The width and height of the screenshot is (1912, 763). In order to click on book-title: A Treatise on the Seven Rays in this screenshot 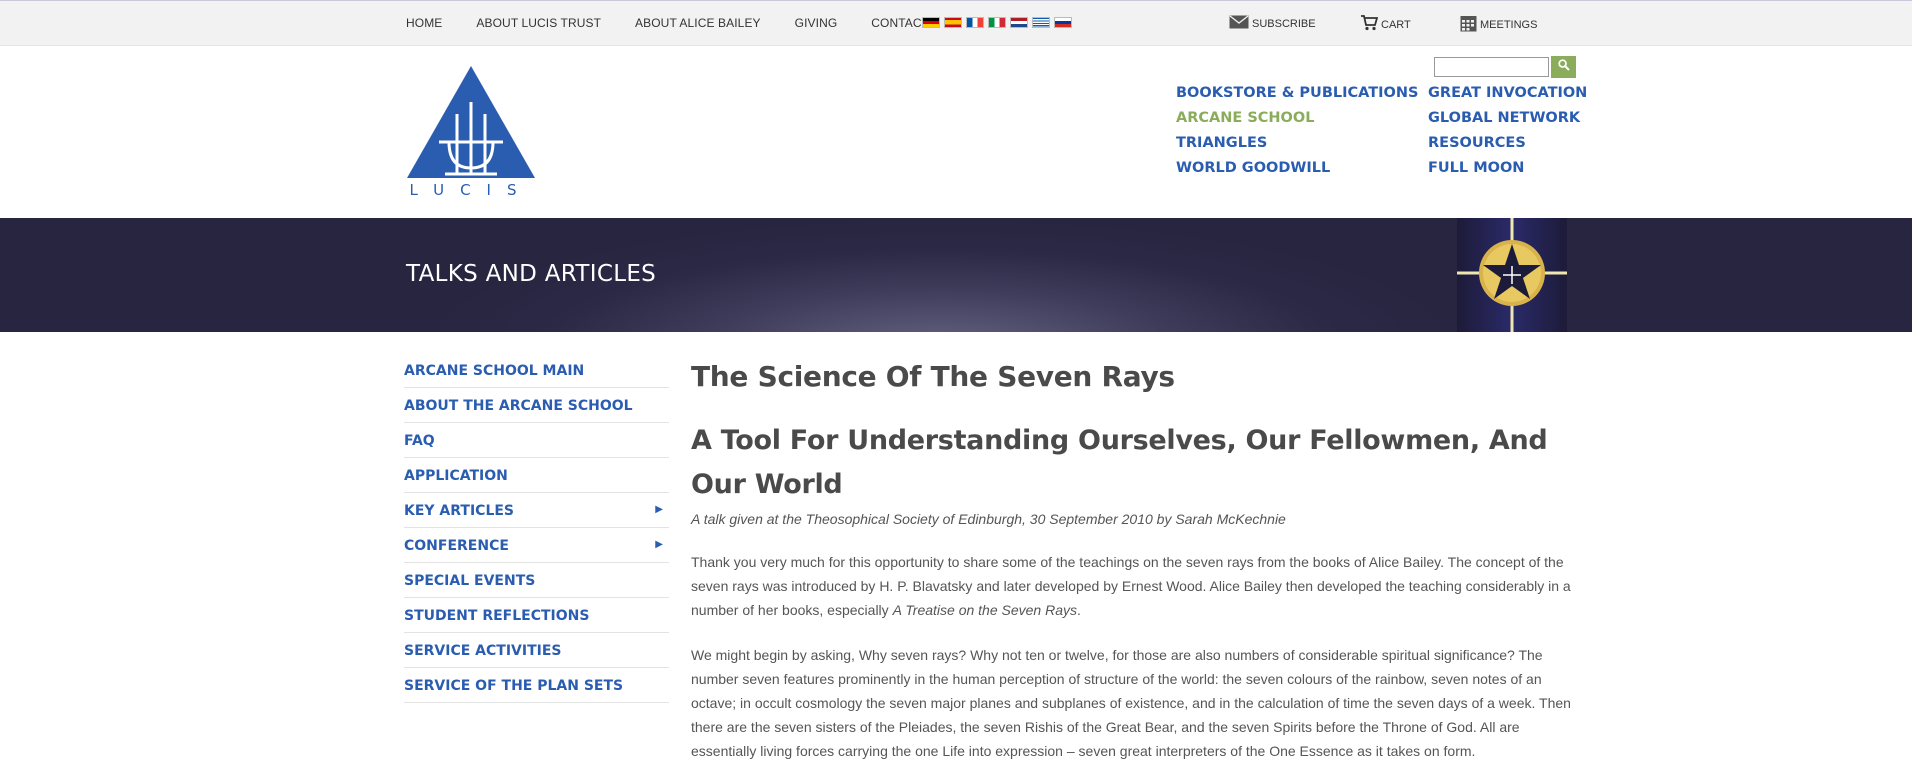, I will do `click(984, 610)`.